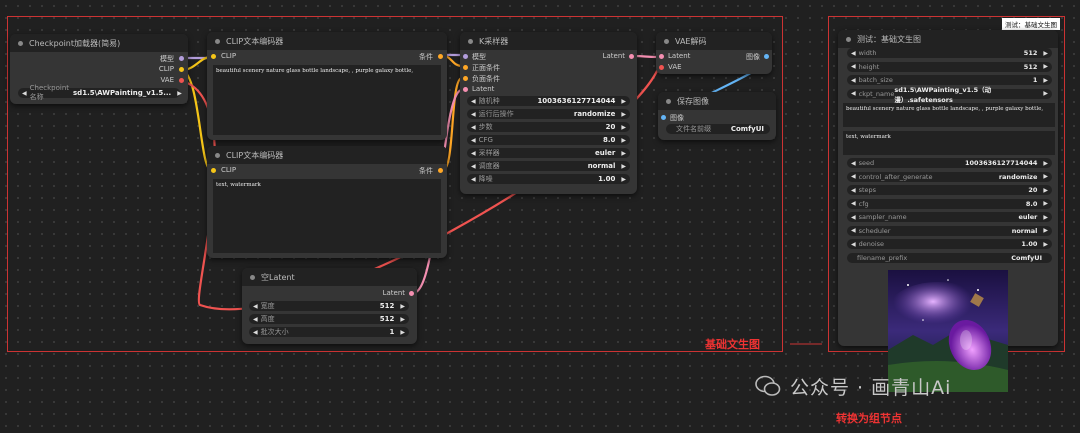  Describe the element at coordinates (766, 56) in the screenshot. I see `output-image-socket` at that location.